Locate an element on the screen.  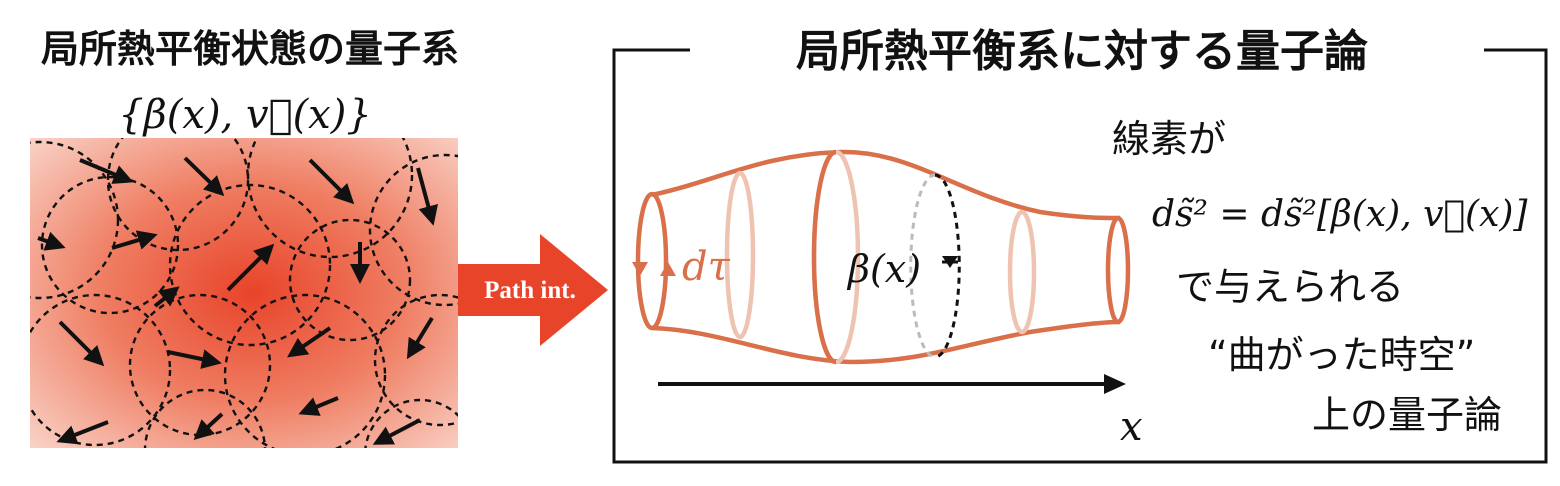
left-panel-title: 局所熱平衡状態の量子系 is located at coordinates (250, 49).